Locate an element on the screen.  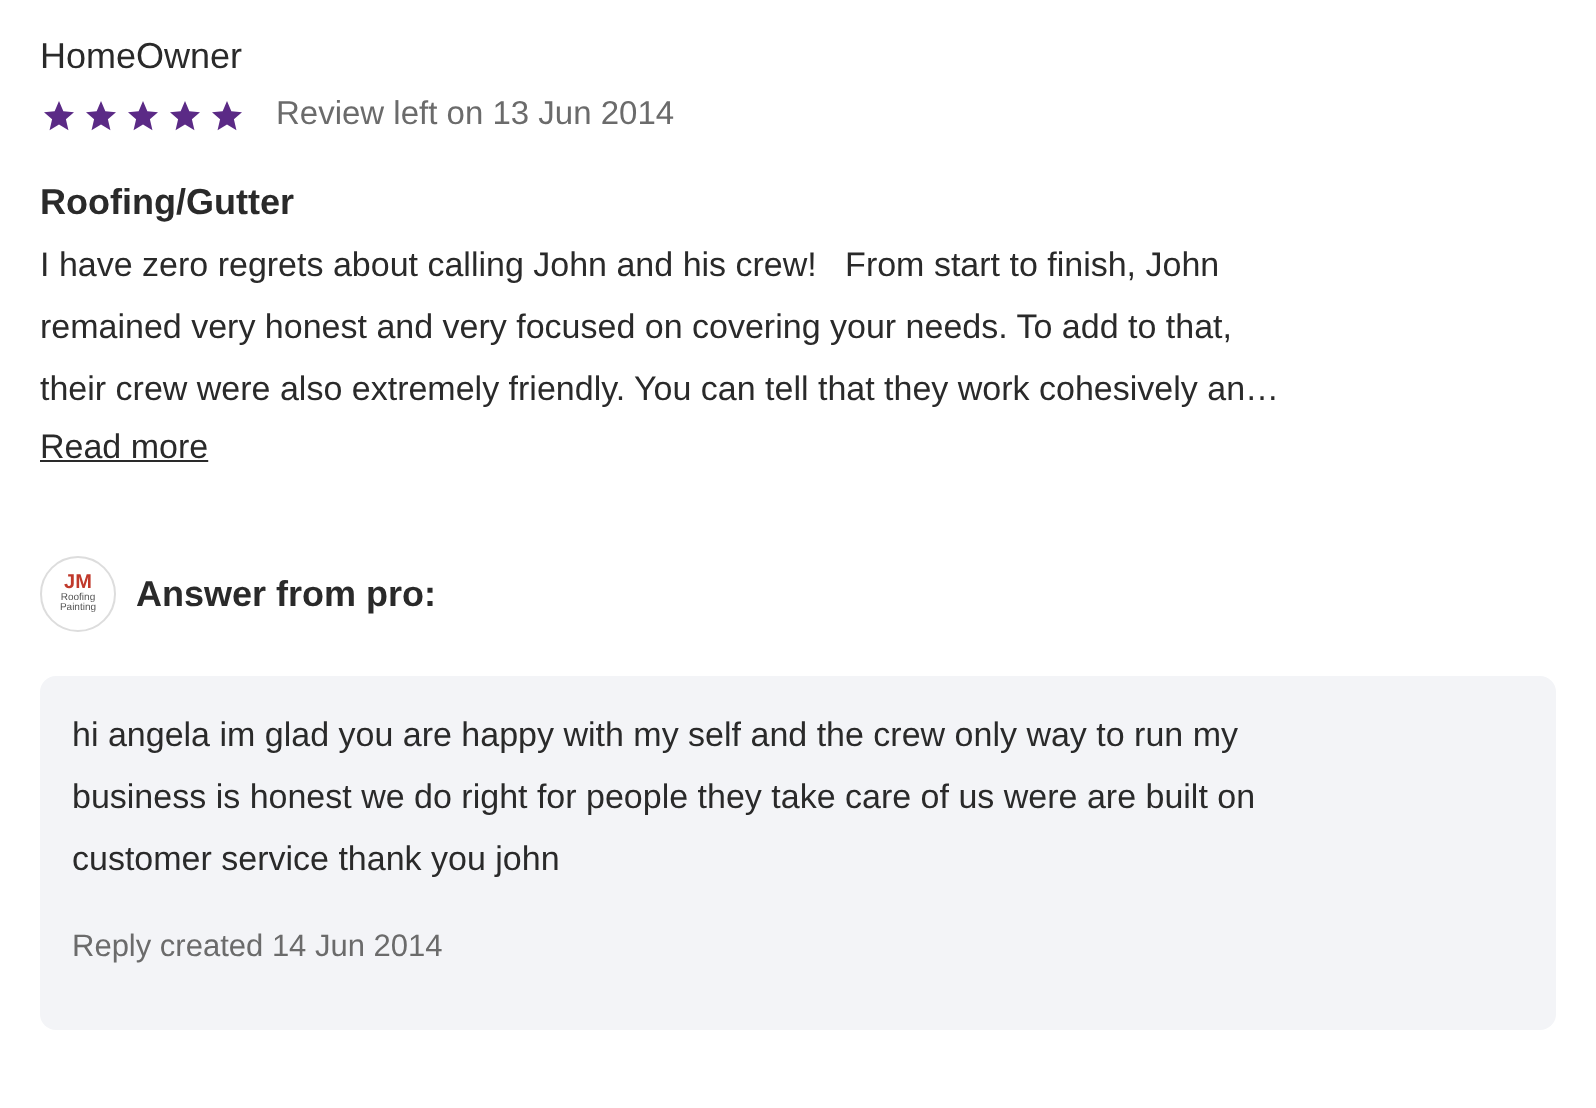
read-more-link: Read more is located at coordinates (124, 447).